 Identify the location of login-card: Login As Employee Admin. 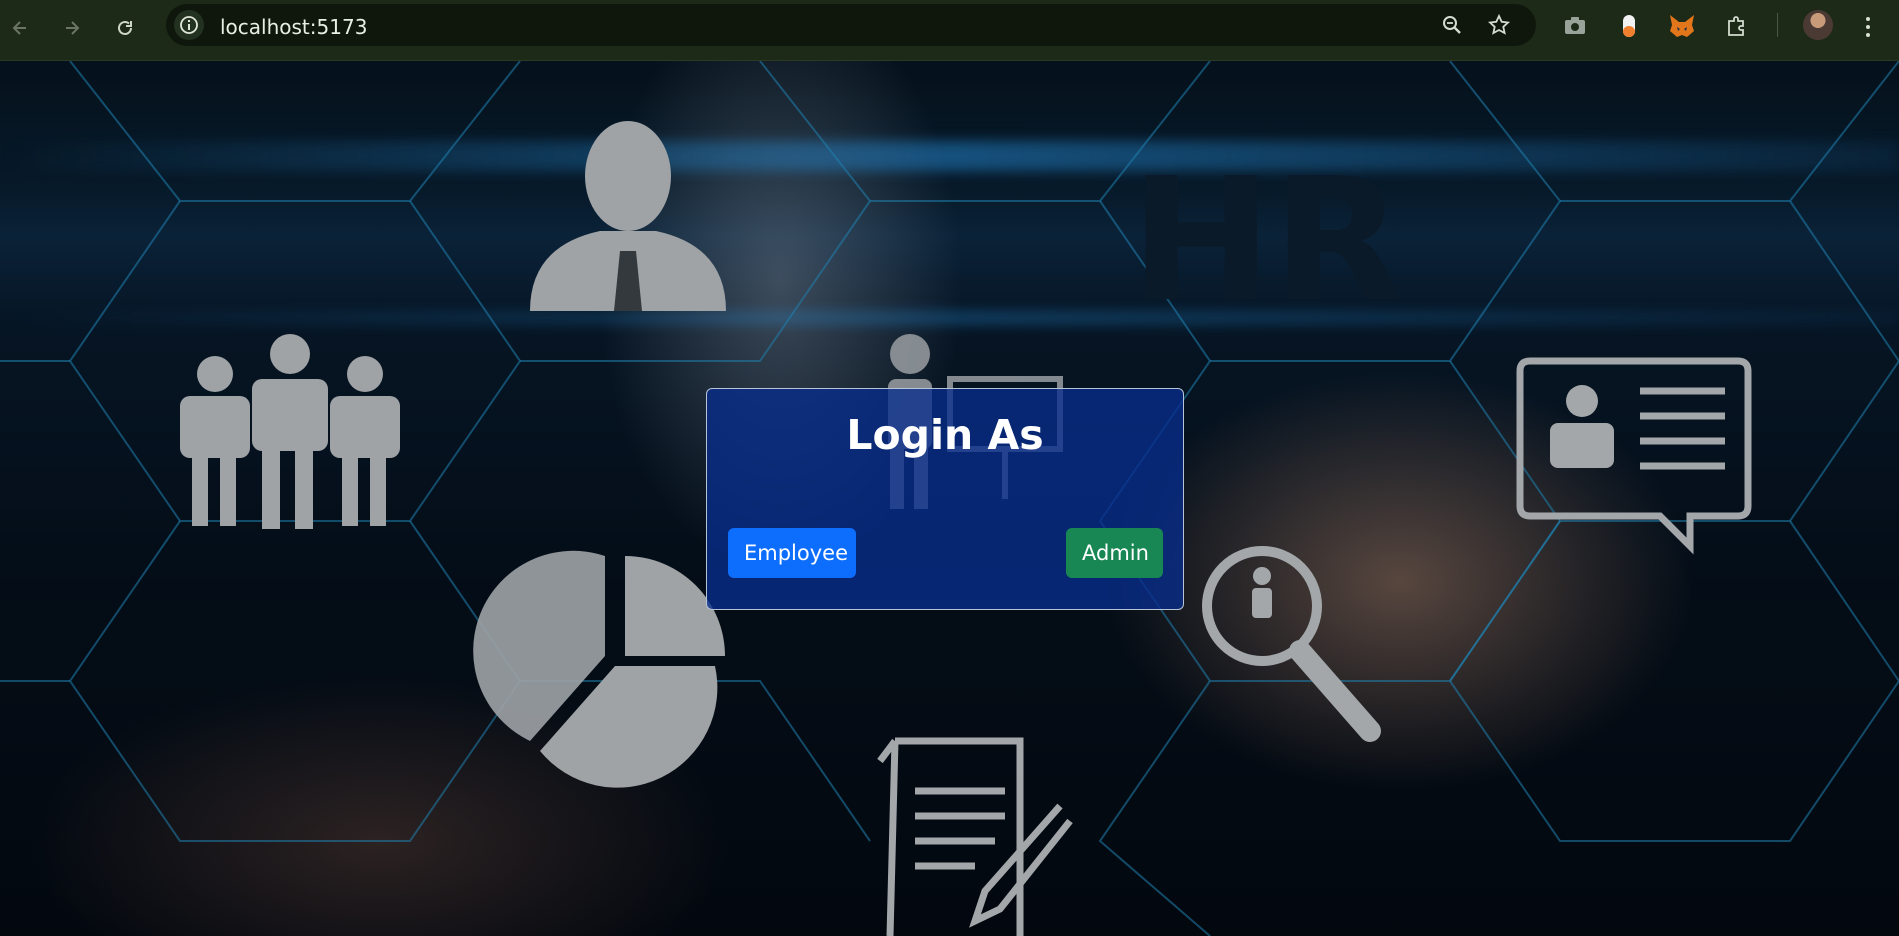
(945, 499).